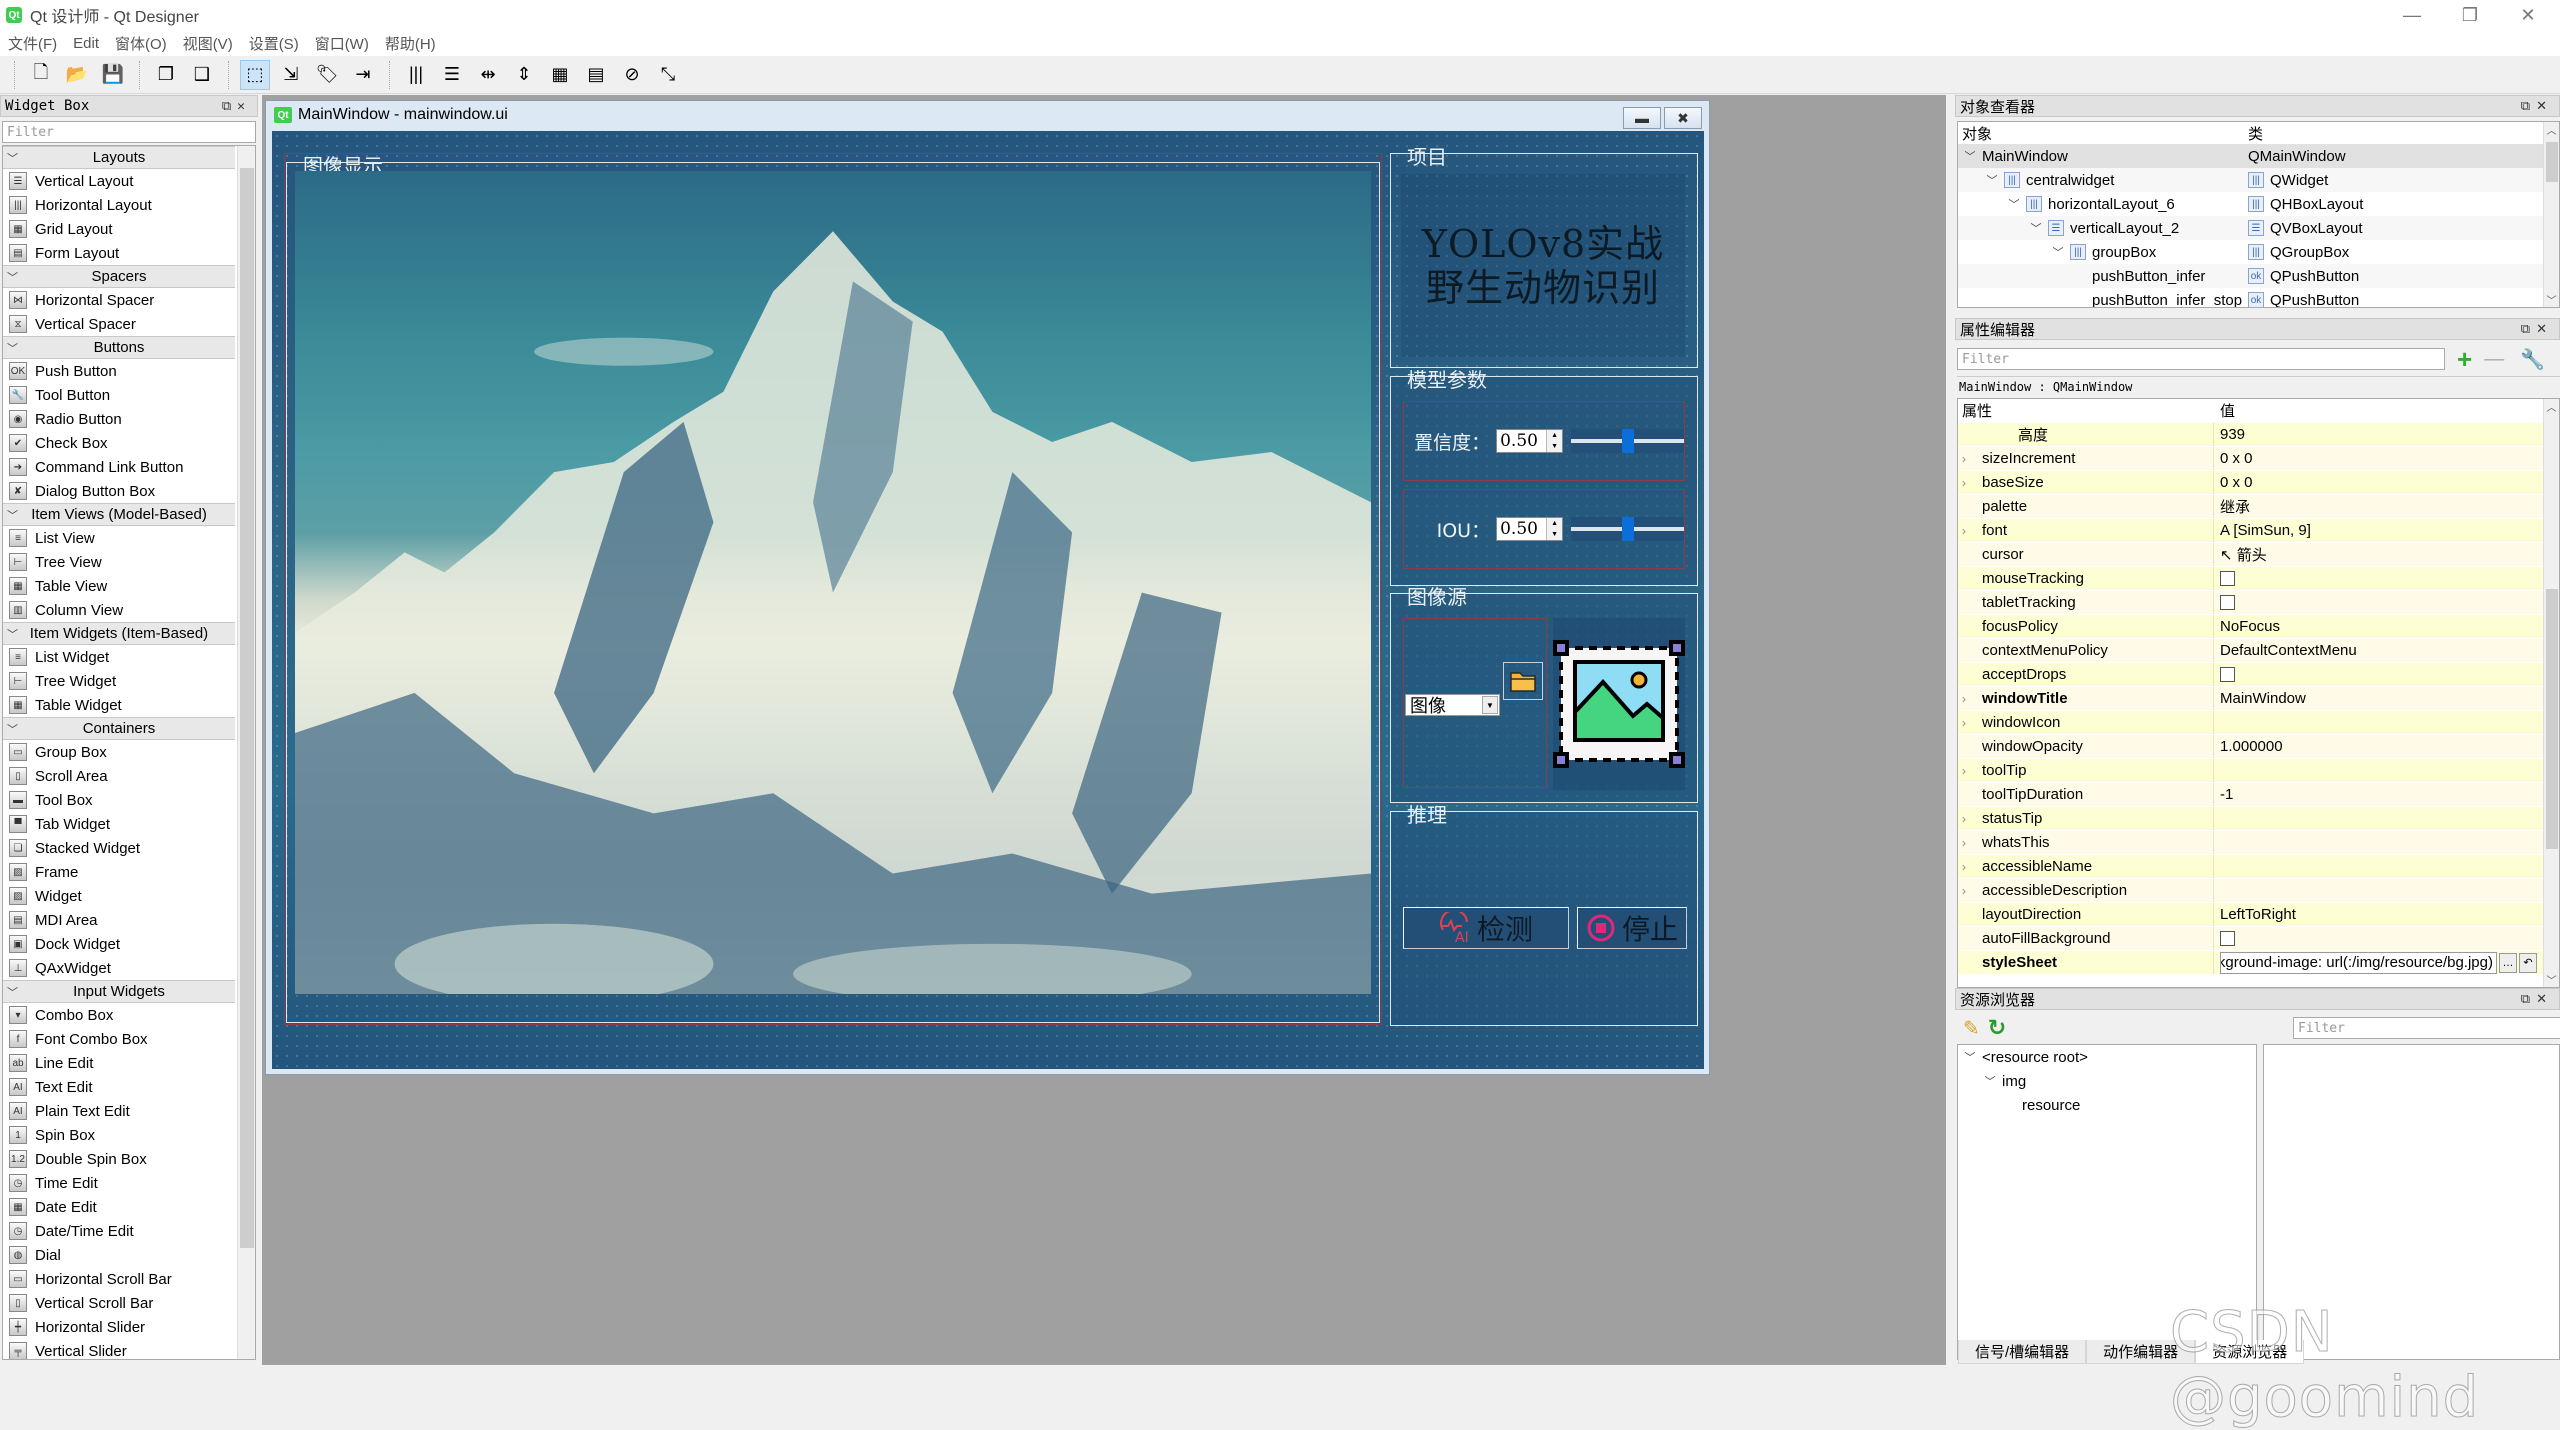  What do you see at coordinates (596, 75) in the screenshot?
I see `layout-form-button: ▤` at bounding box center [596, 75].